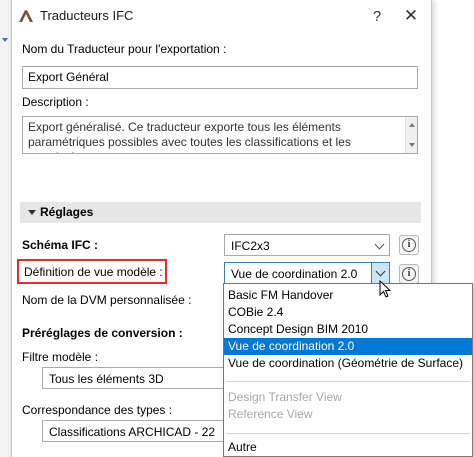 Image resolution: width=474 pixels, height=457 pixels. Describe the element at coordinates (411, 16) in the screenshot. I see `close-button: ✕` at that location.